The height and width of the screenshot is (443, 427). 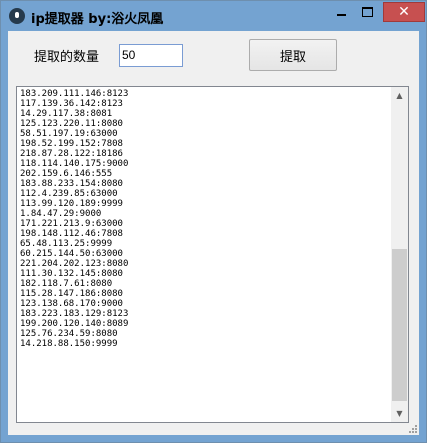 What do you see at coordinates (412, 428) in the screenshot?
I see `resize-grip-icon` at bounding box center [412, 428].